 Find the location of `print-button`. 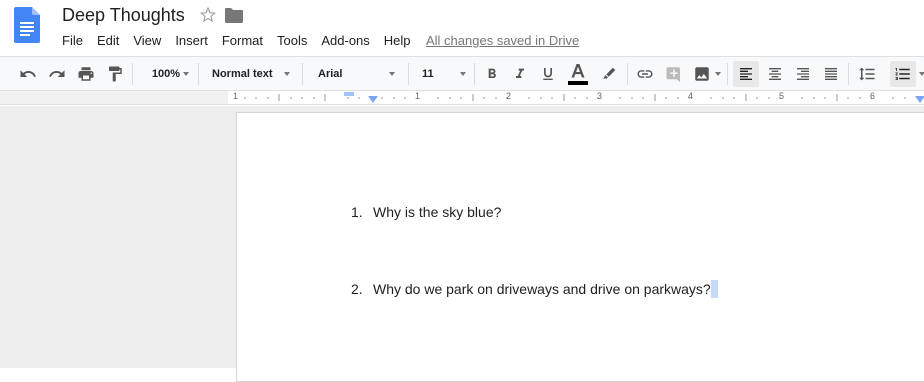

print-button is located at coordinates (86, 74).